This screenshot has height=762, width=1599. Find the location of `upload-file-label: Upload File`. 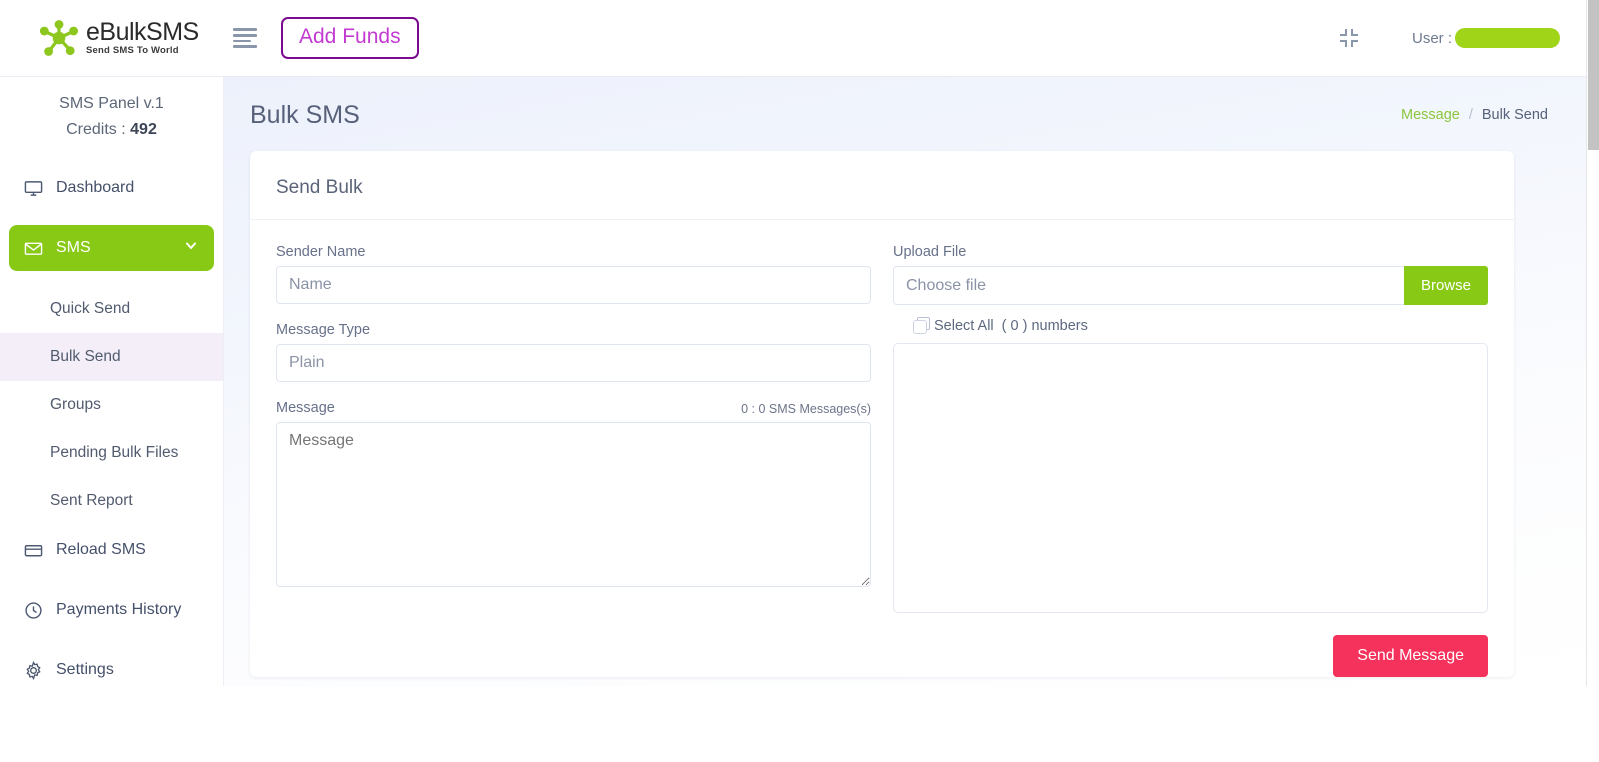

upload-file-label: Upload File is located at coordinates (930, 252).